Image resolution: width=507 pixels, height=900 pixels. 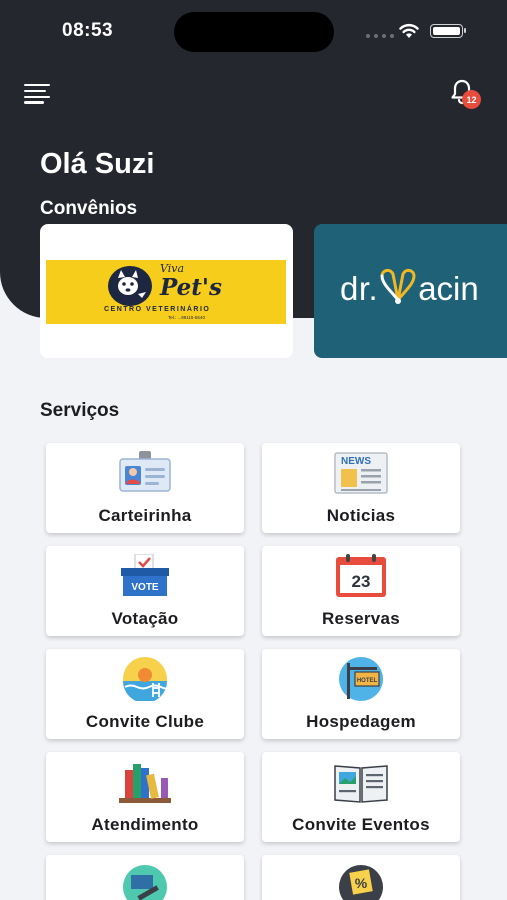 I want to click on service-card-hospedagem: HOTEL Hospedagem, so click(x=361, y=694).